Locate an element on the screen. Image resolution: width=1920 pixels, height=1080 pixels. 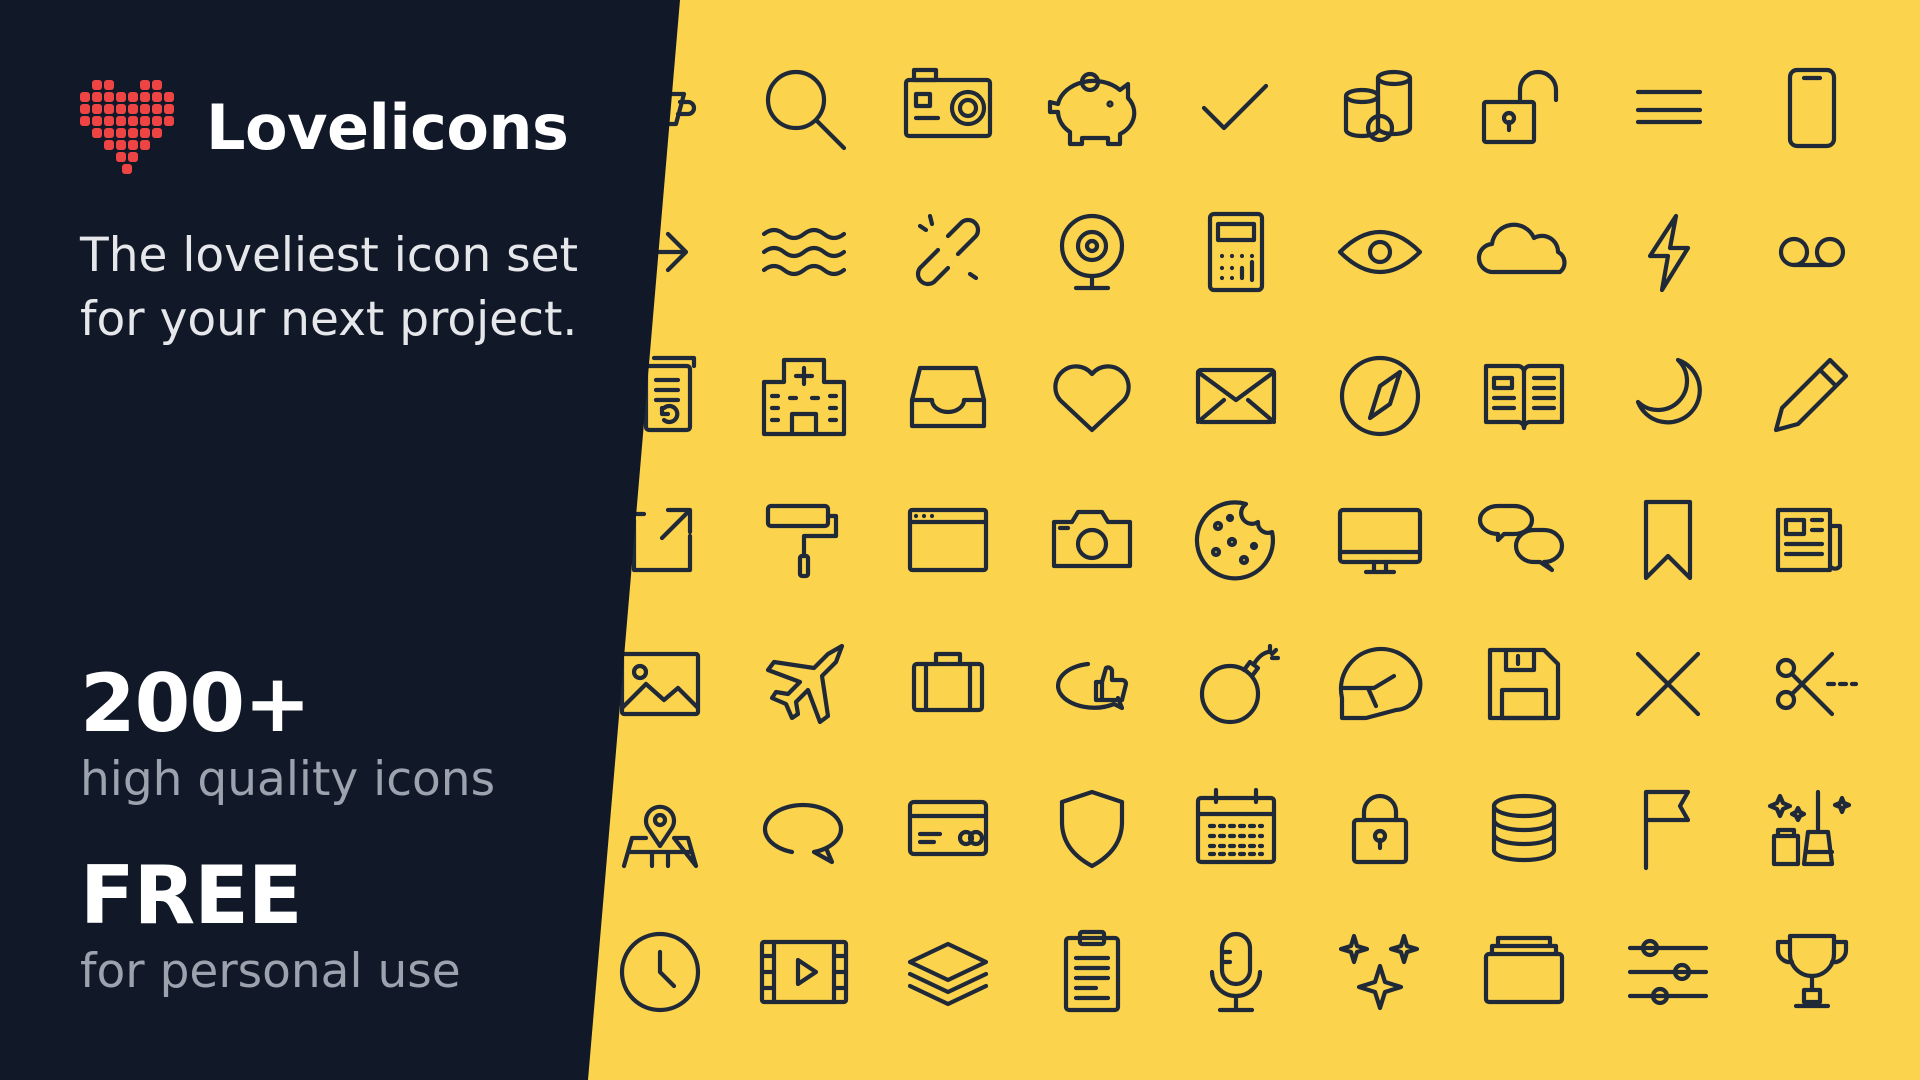
cleaning-icon is located at coordinates (1809, 828).